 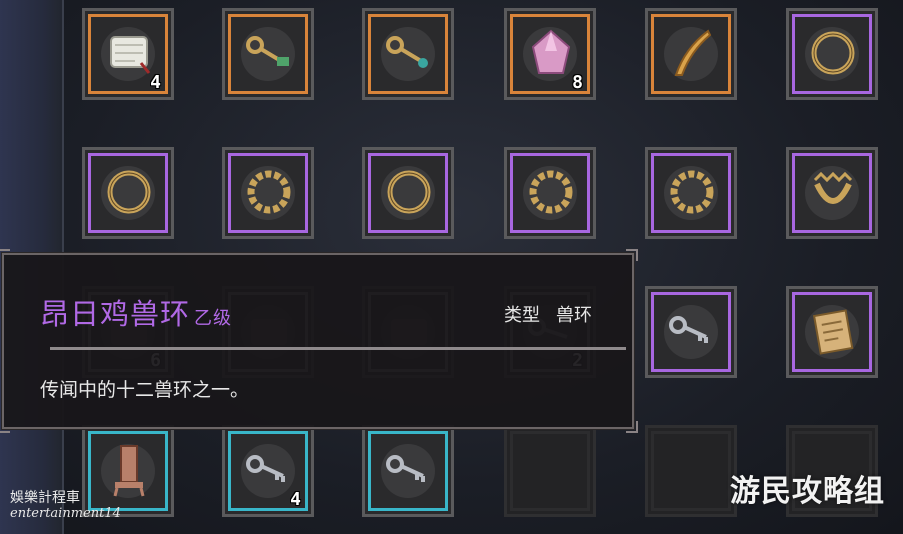 What do you see at coordinates (145, 390) in the screenshot?
I see `item-description: 传闻中的十二兽环之一。` at bounding box center [145, 390].